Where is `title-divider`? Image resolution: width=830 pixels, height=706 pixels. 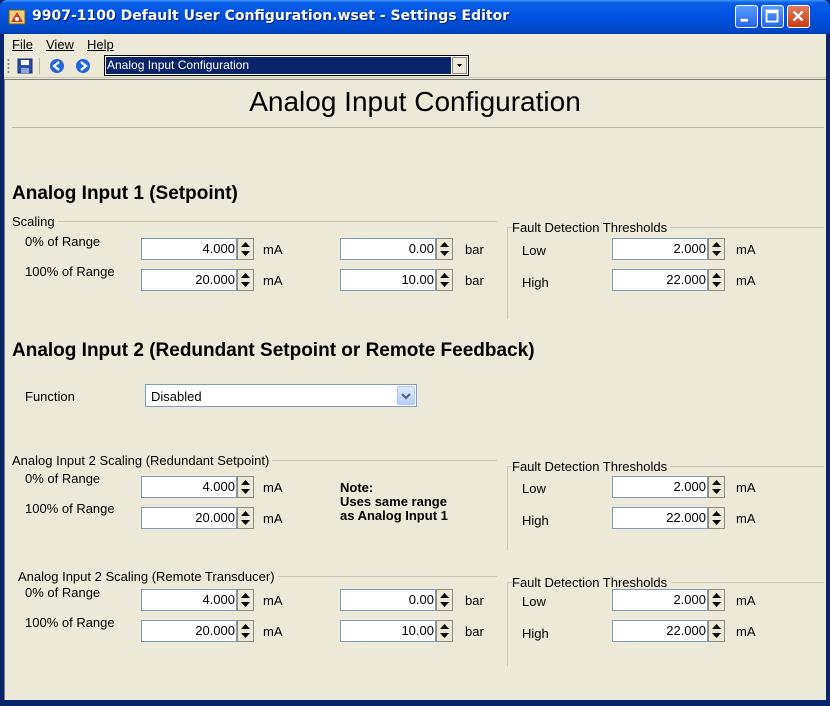 title-divider is located at coordinates (418, 127).